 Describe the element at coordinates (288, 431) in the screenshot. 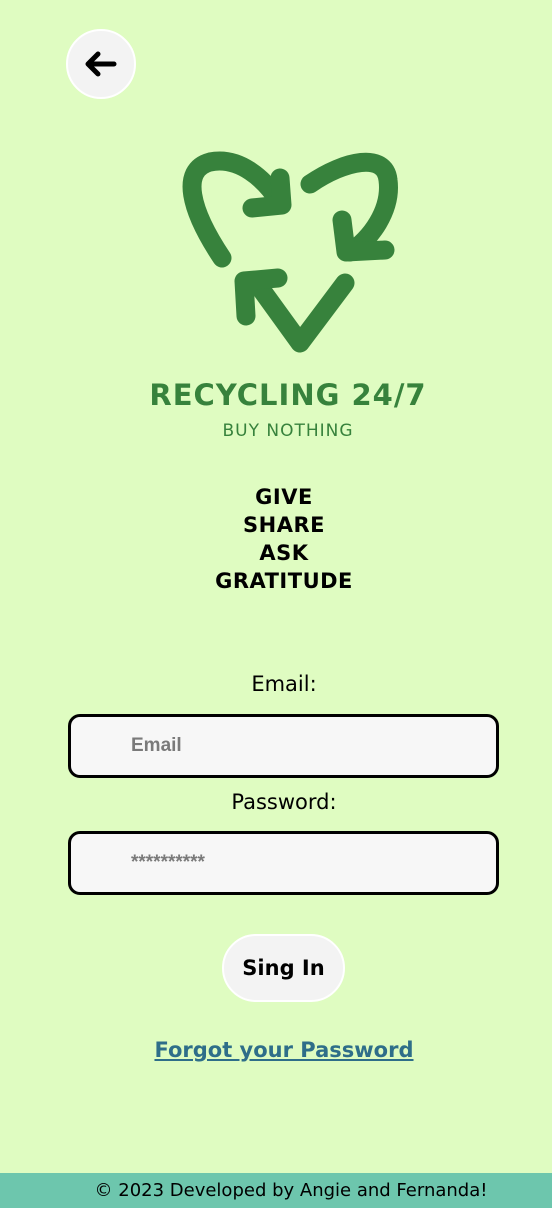

I see `brand-subtitle: BUY NOTHING` at that location.